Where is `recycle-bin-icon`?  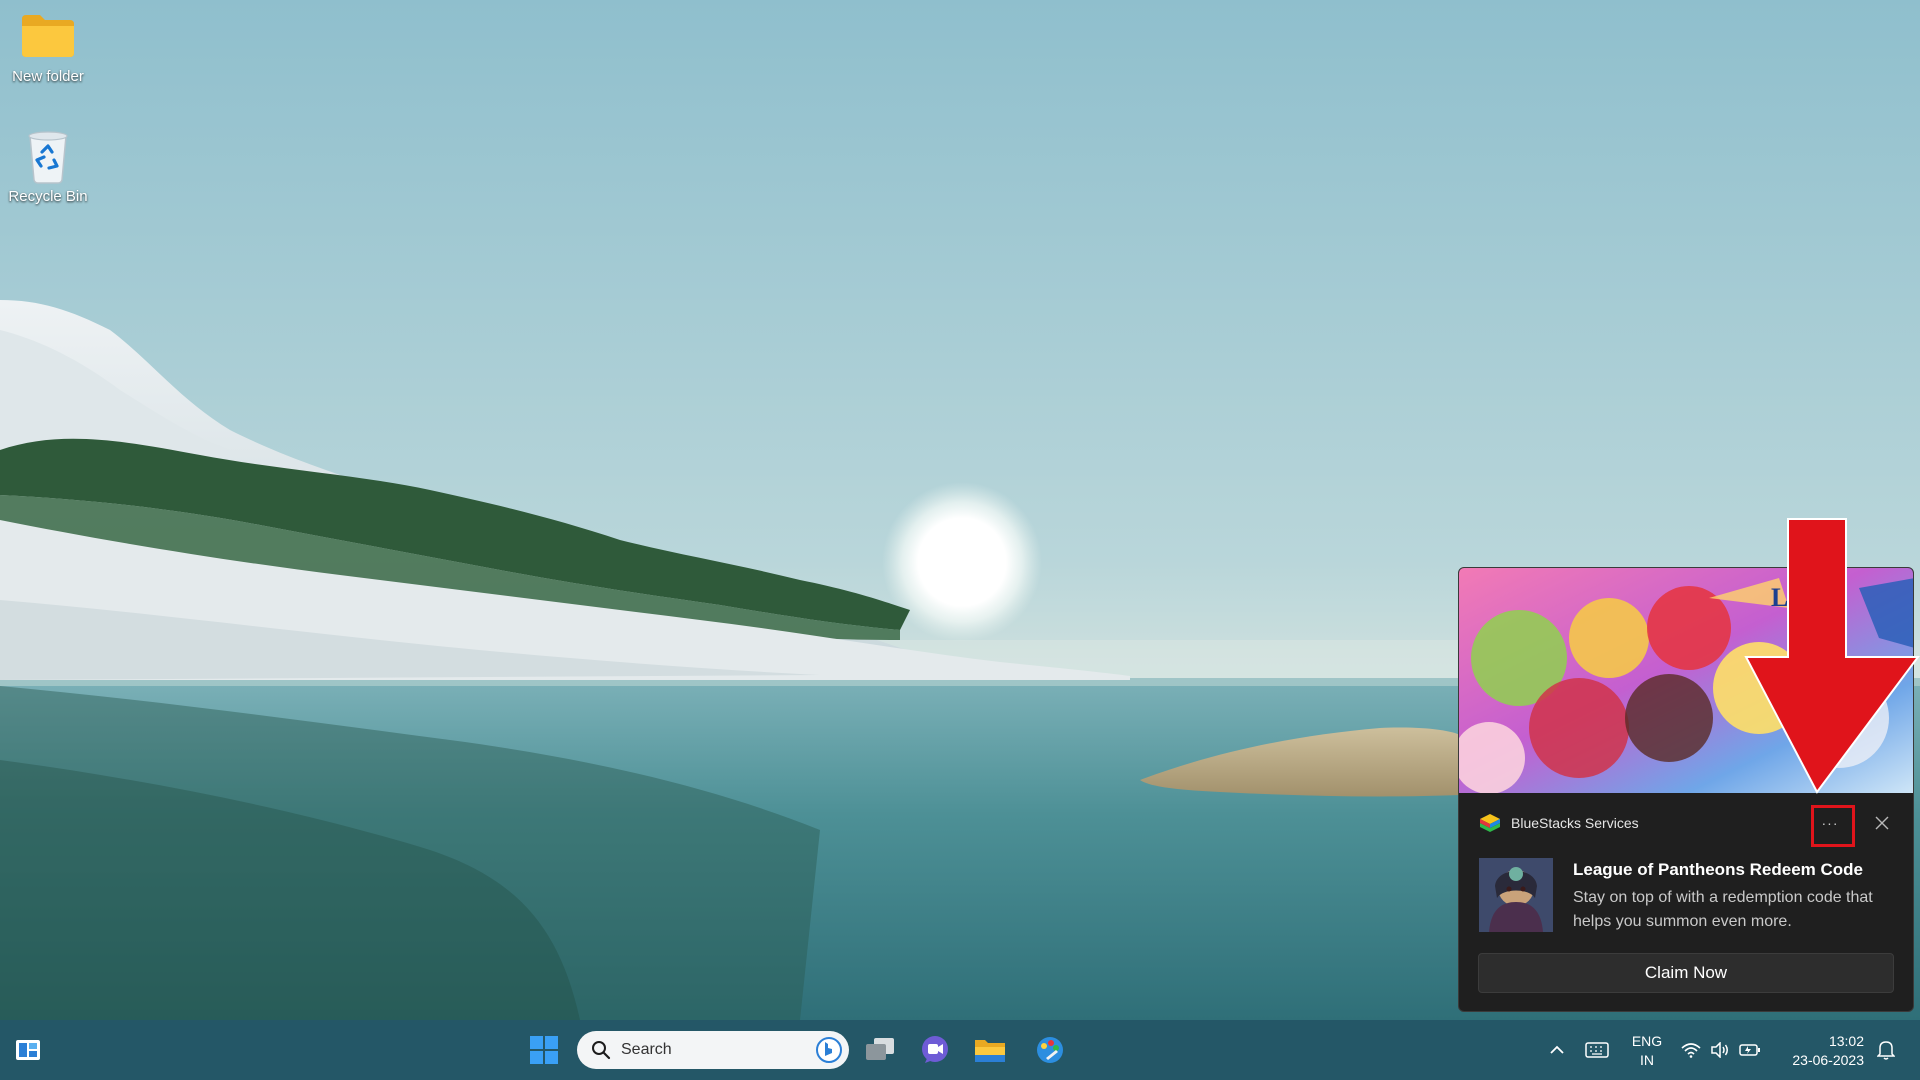 recycle-bin-icon is located at coordinates (48, 156).